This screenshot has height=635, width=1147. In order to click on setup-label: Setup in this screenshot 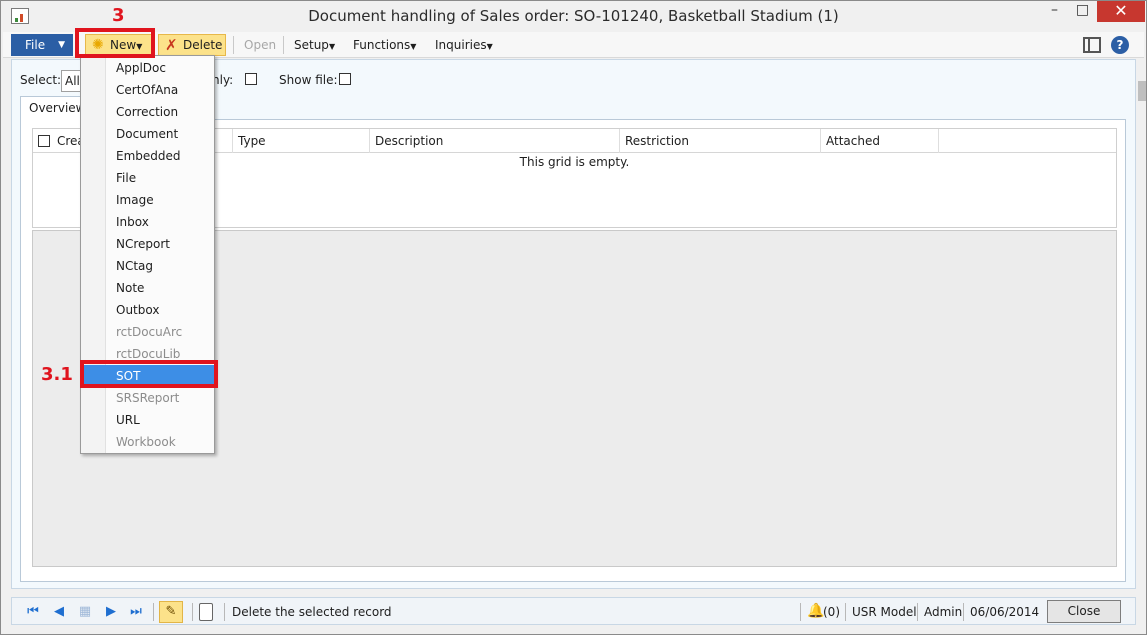, I will do `click(311, 45)`.